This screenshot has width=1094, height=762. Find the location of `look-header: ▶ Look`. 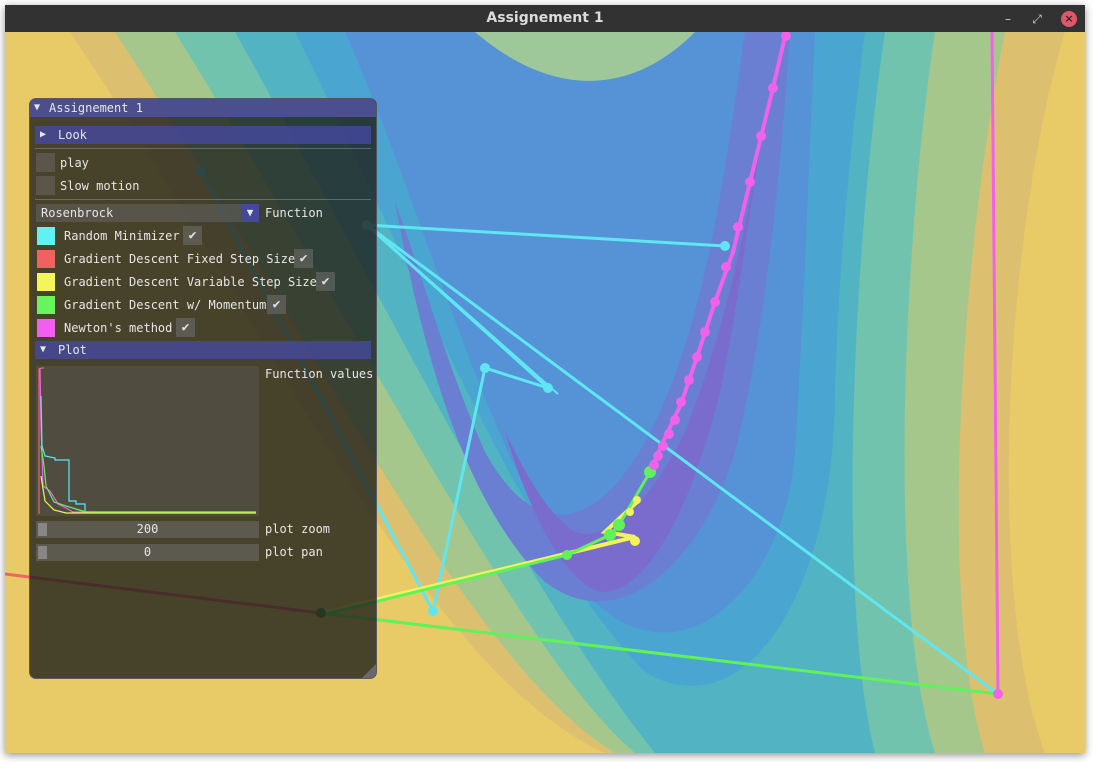

look-header: ▶ Look is located at coordinates (203, 135).